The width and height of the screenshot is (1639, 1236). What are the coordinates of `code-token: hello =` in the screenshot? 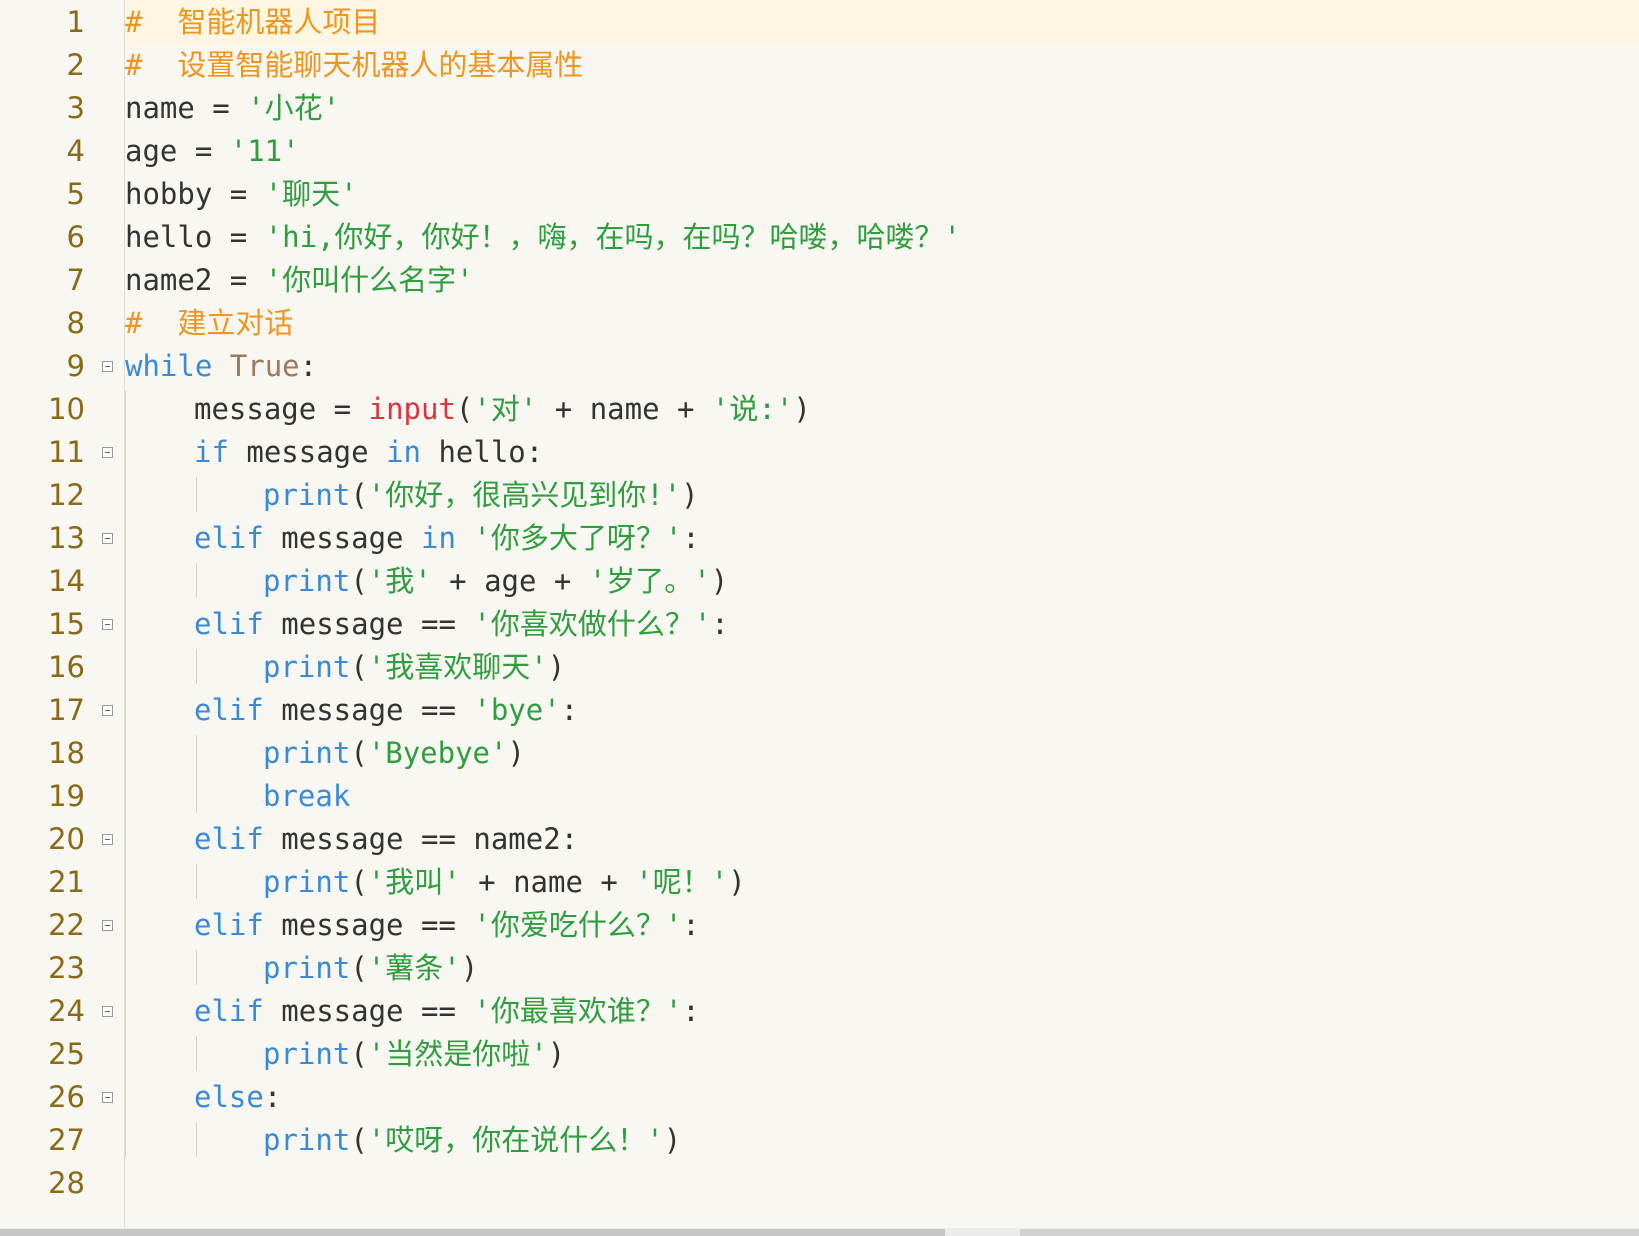 It's located at (195, 237).